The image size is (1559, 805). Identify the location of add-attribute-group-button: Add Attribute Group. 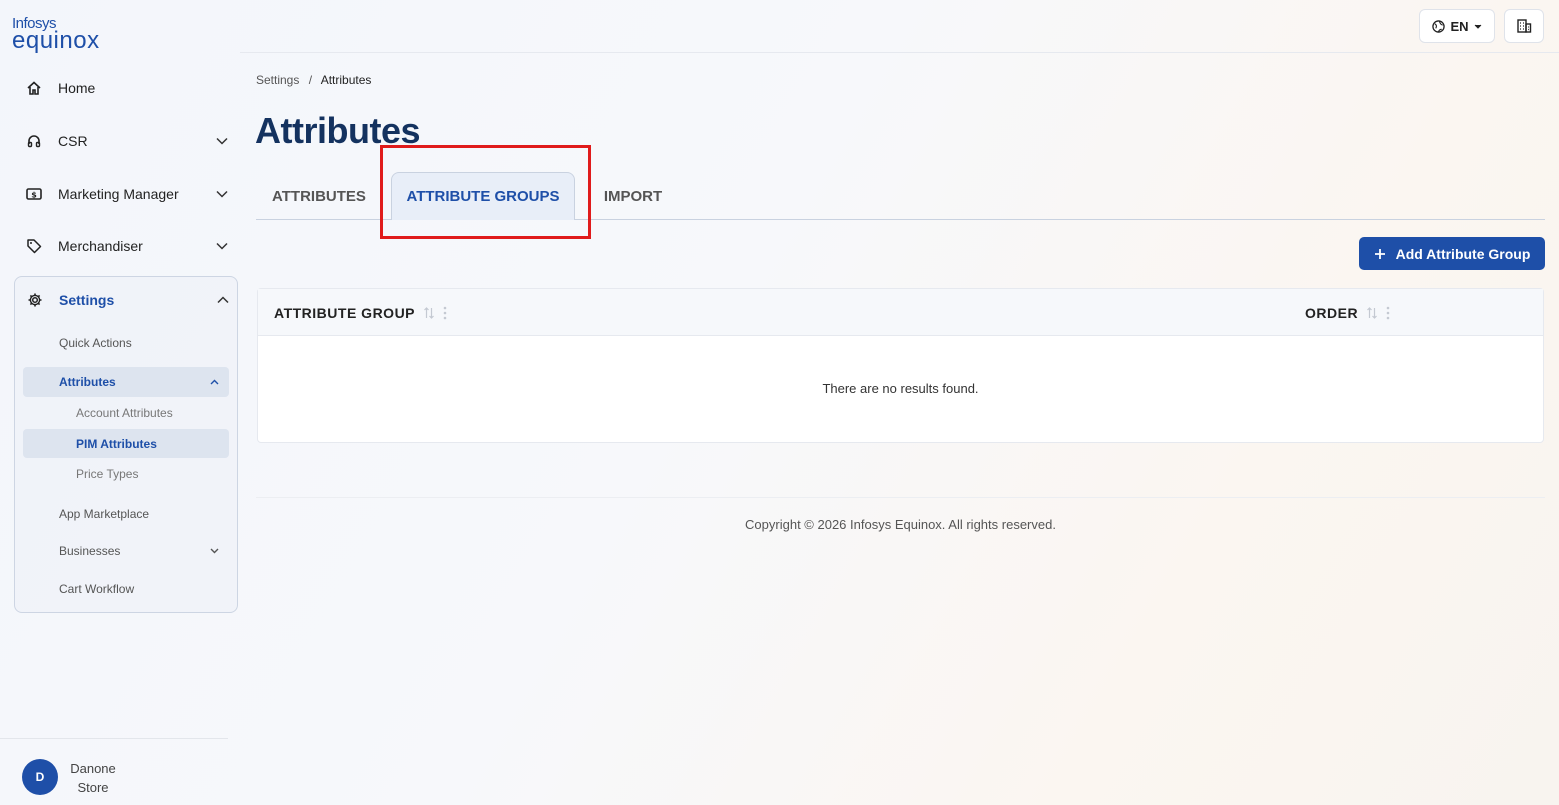
(1452, 253).